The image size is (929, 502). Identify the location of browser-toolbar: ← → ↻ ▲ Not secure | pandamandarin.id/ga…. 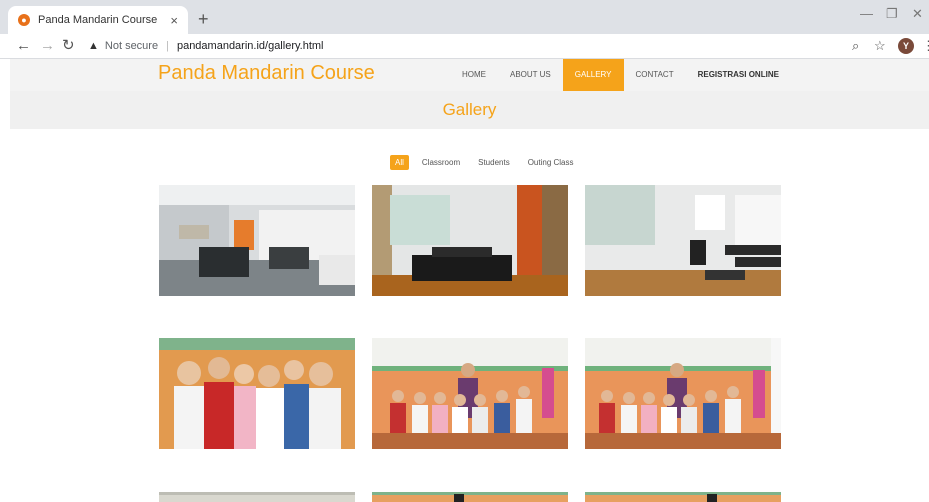
(464, 46).